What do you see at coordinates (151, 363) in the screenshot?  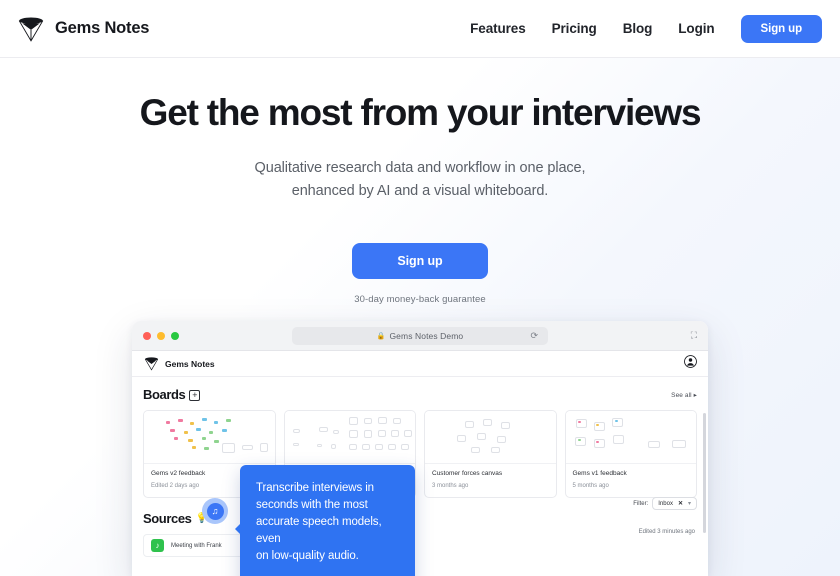 I see `app-gem-logo-icon` at bounding box center [151, 363].